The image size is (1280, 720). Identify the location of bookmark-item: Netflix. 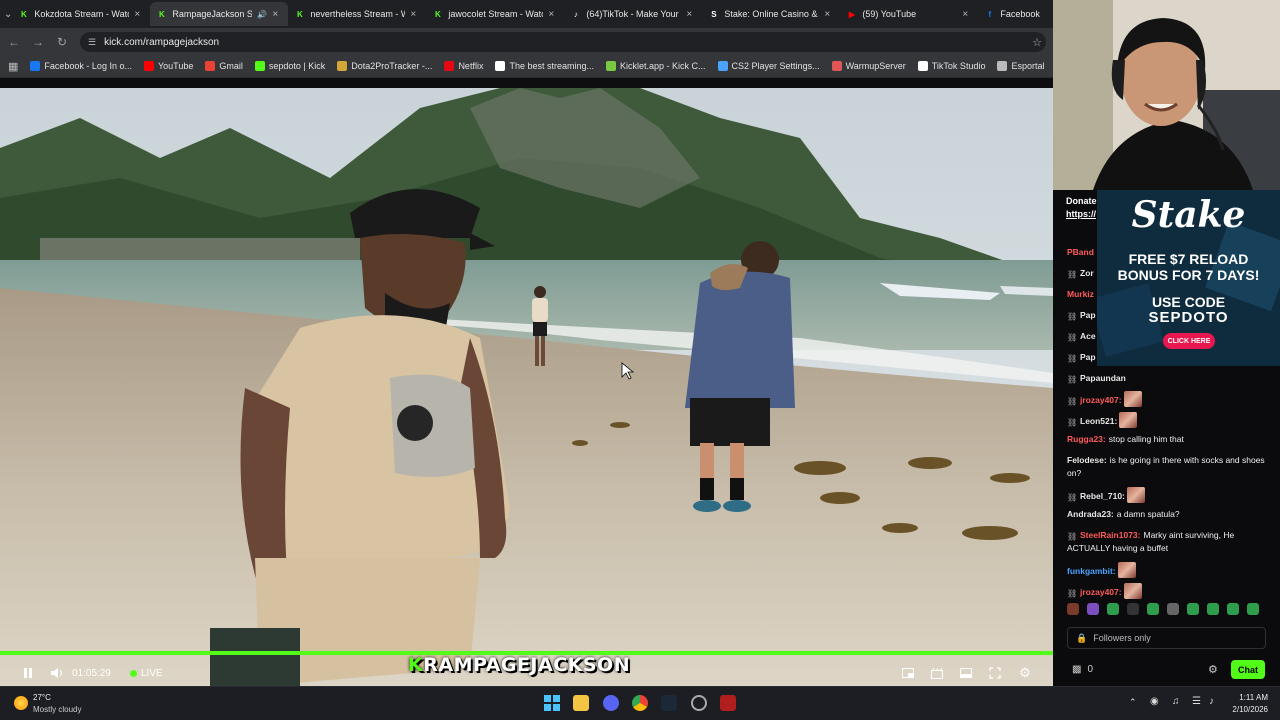
(463, 66).